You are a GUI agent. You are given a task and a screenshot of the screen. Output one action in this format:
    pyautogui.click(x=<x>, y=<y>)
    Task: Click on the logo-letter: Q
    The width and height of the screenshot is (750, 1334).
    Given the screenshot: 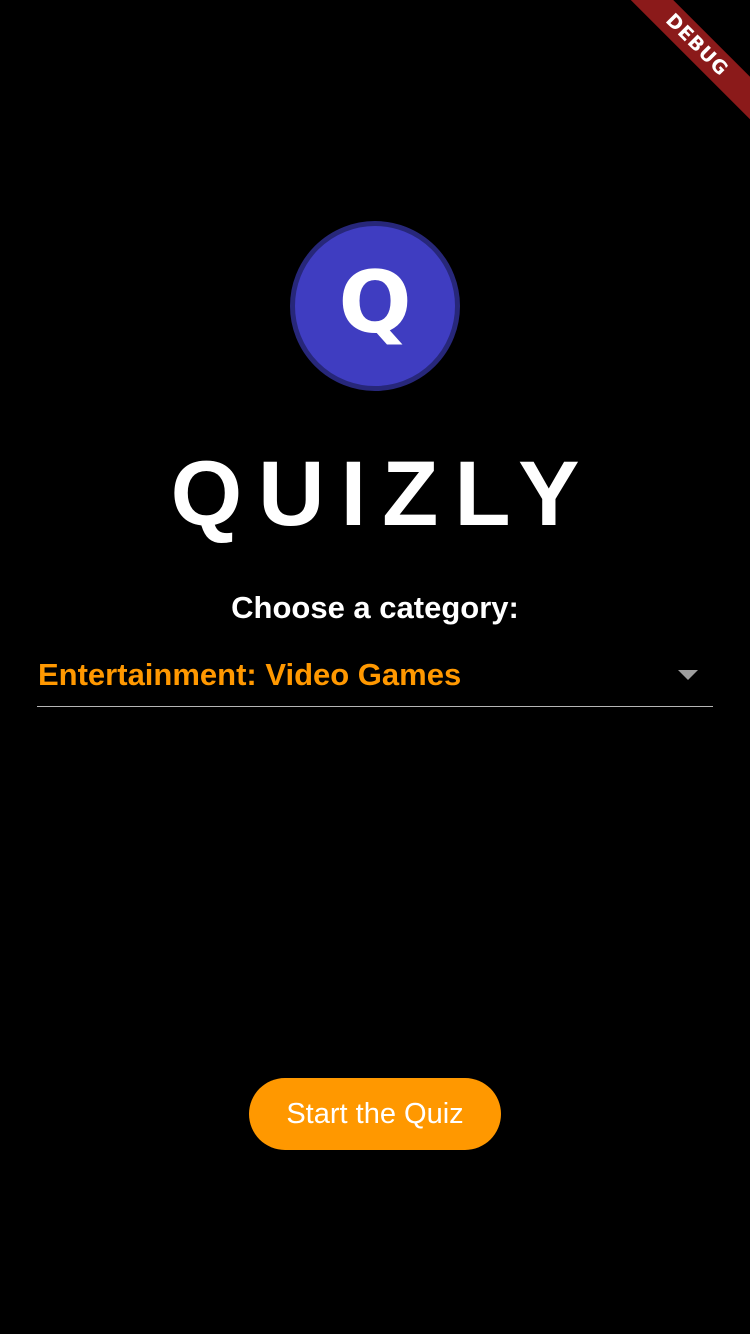 What is the action you would take?
    pyautogui.click(x=375, y=303)
    